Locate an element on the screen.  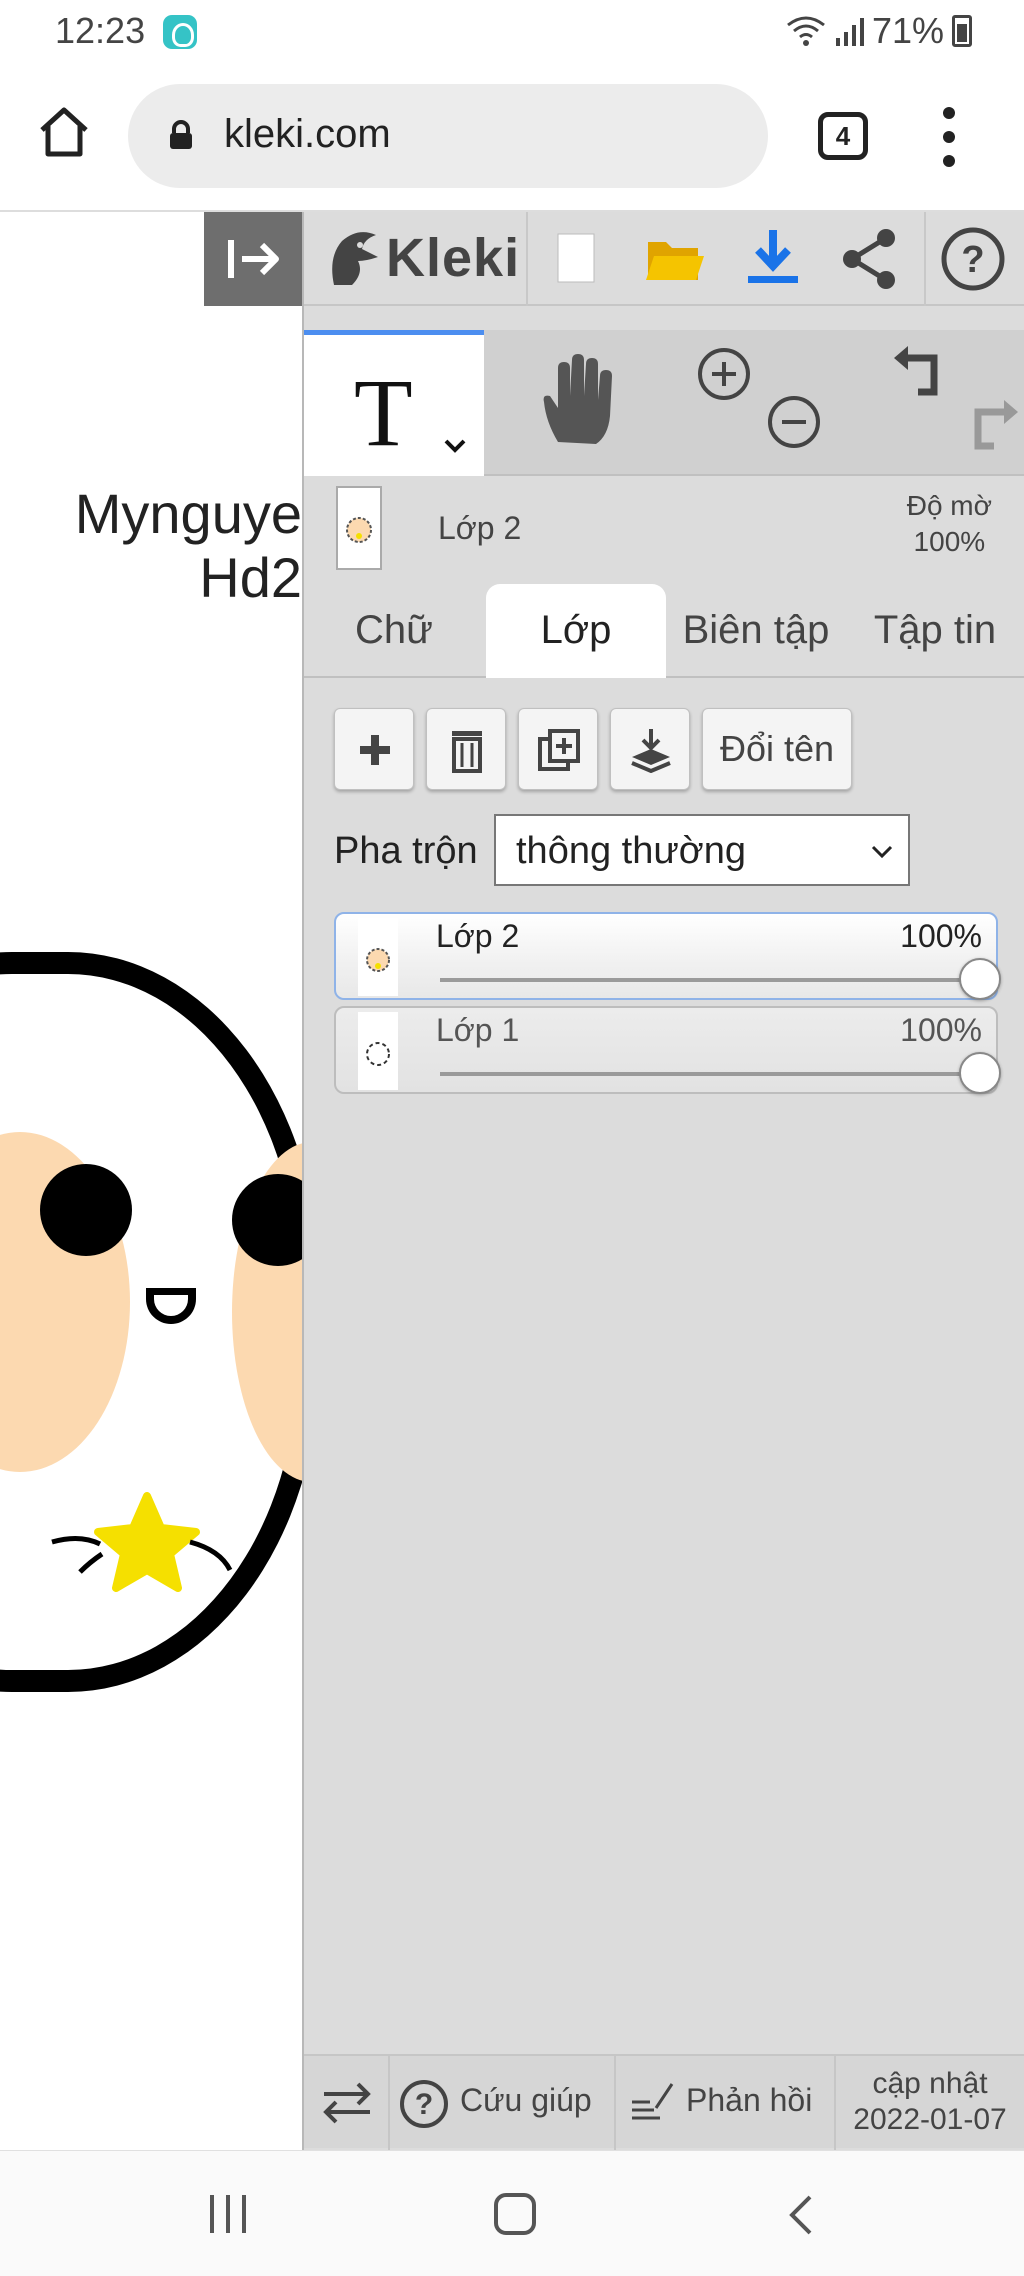
delete-layer-button is located at coordinates (466, 749).